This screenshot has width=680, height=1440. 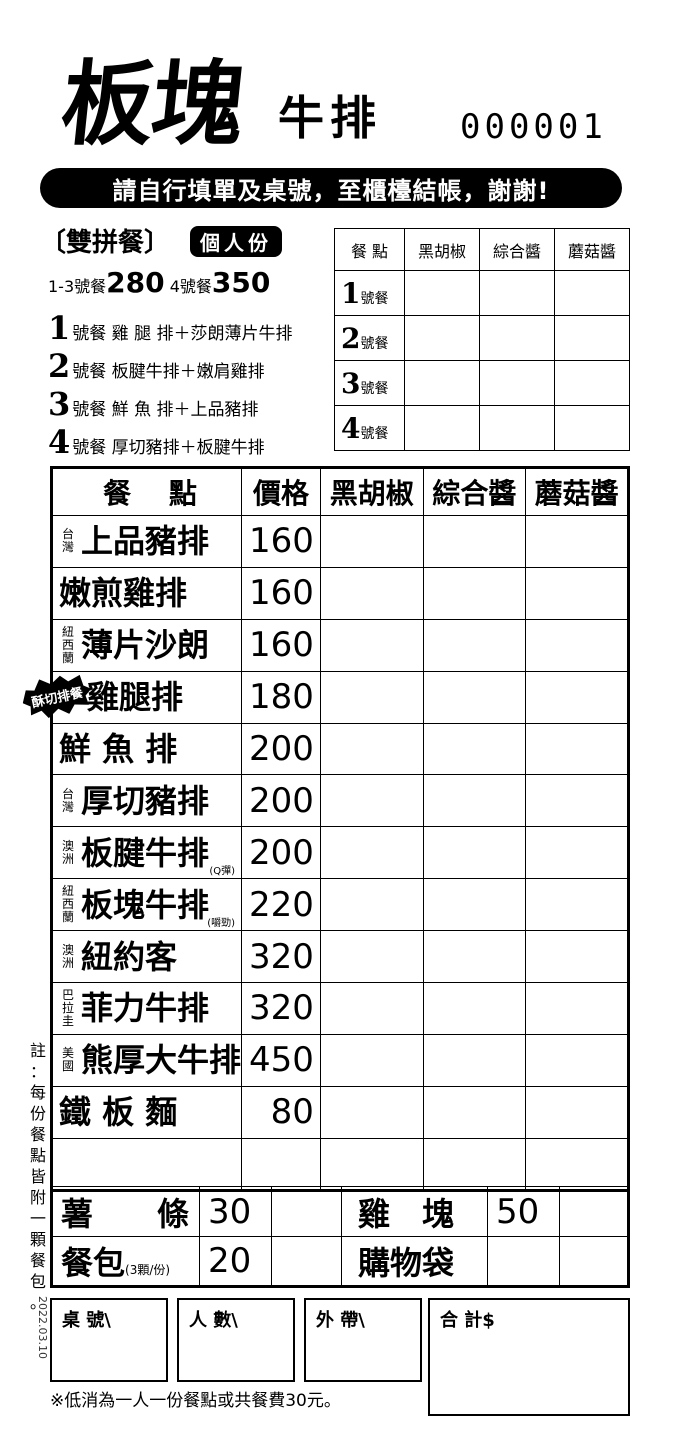 I want to click on table-number-box: 桌 號\, so click(x=109, y=1340).